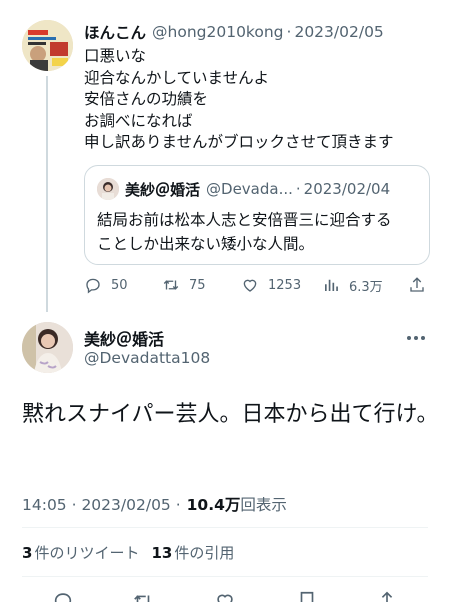  Describe the element at coordinates (206, 244) in the screenshot. I see `text-line: ことしか出来ない矮小な人間。` at that location.